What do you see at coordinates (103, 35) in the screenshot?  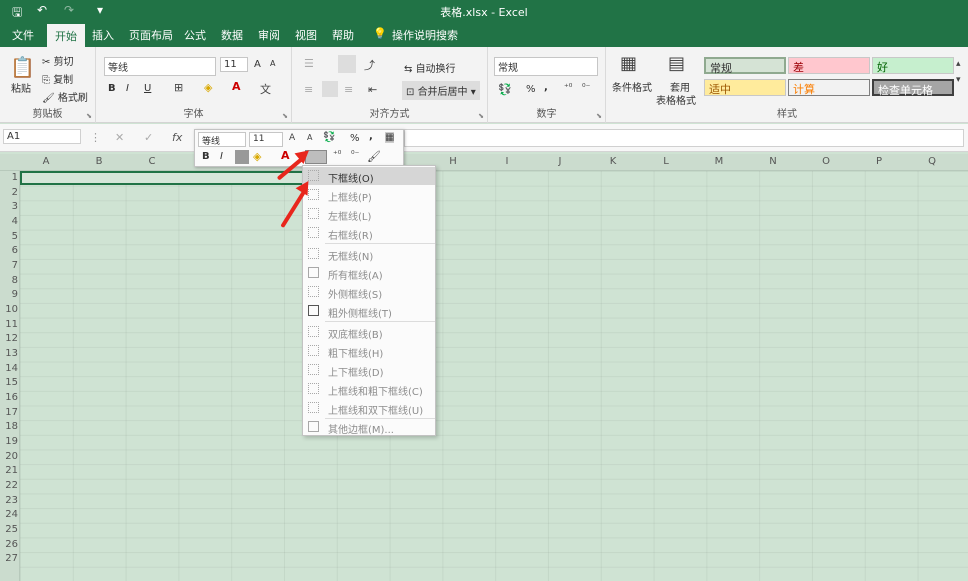 I see `tab-insert: 插入` at bounding box center [103, 35].